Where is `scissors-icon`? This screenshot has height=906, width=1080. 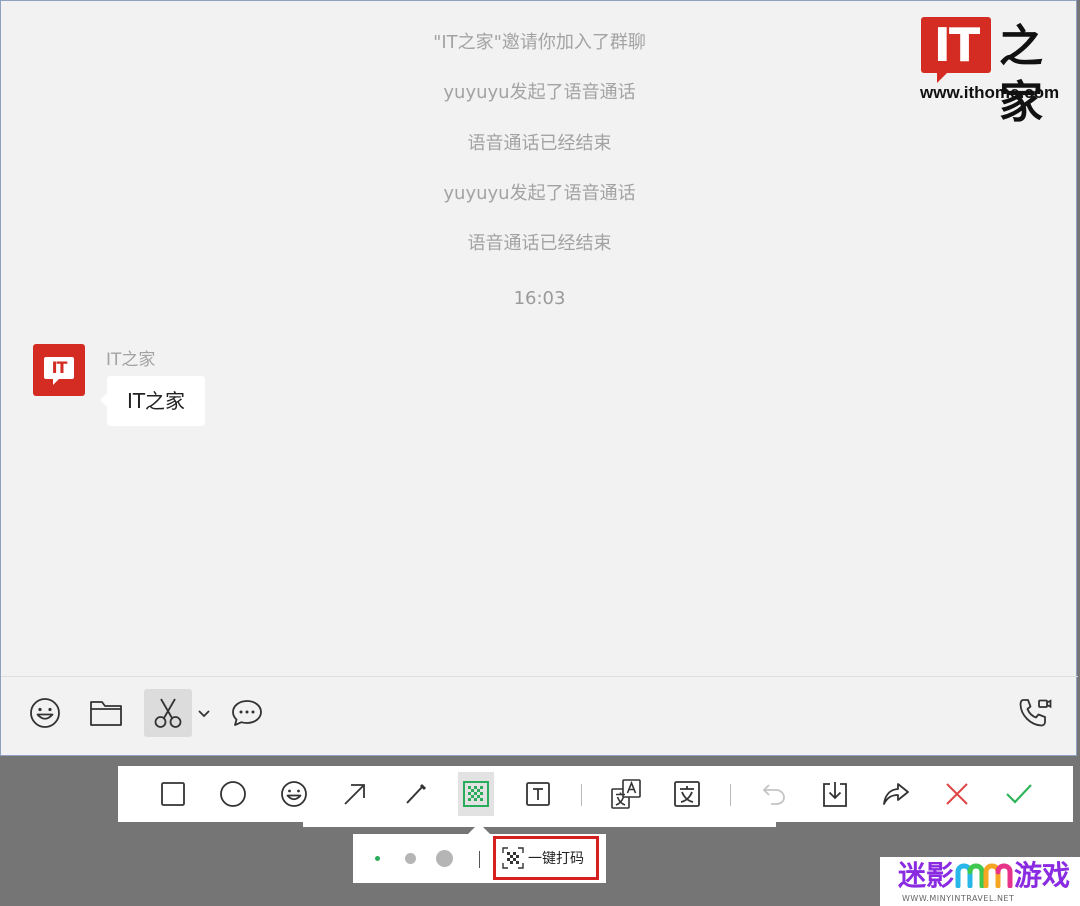
scissors-icon is located at coordinates (168, 713).